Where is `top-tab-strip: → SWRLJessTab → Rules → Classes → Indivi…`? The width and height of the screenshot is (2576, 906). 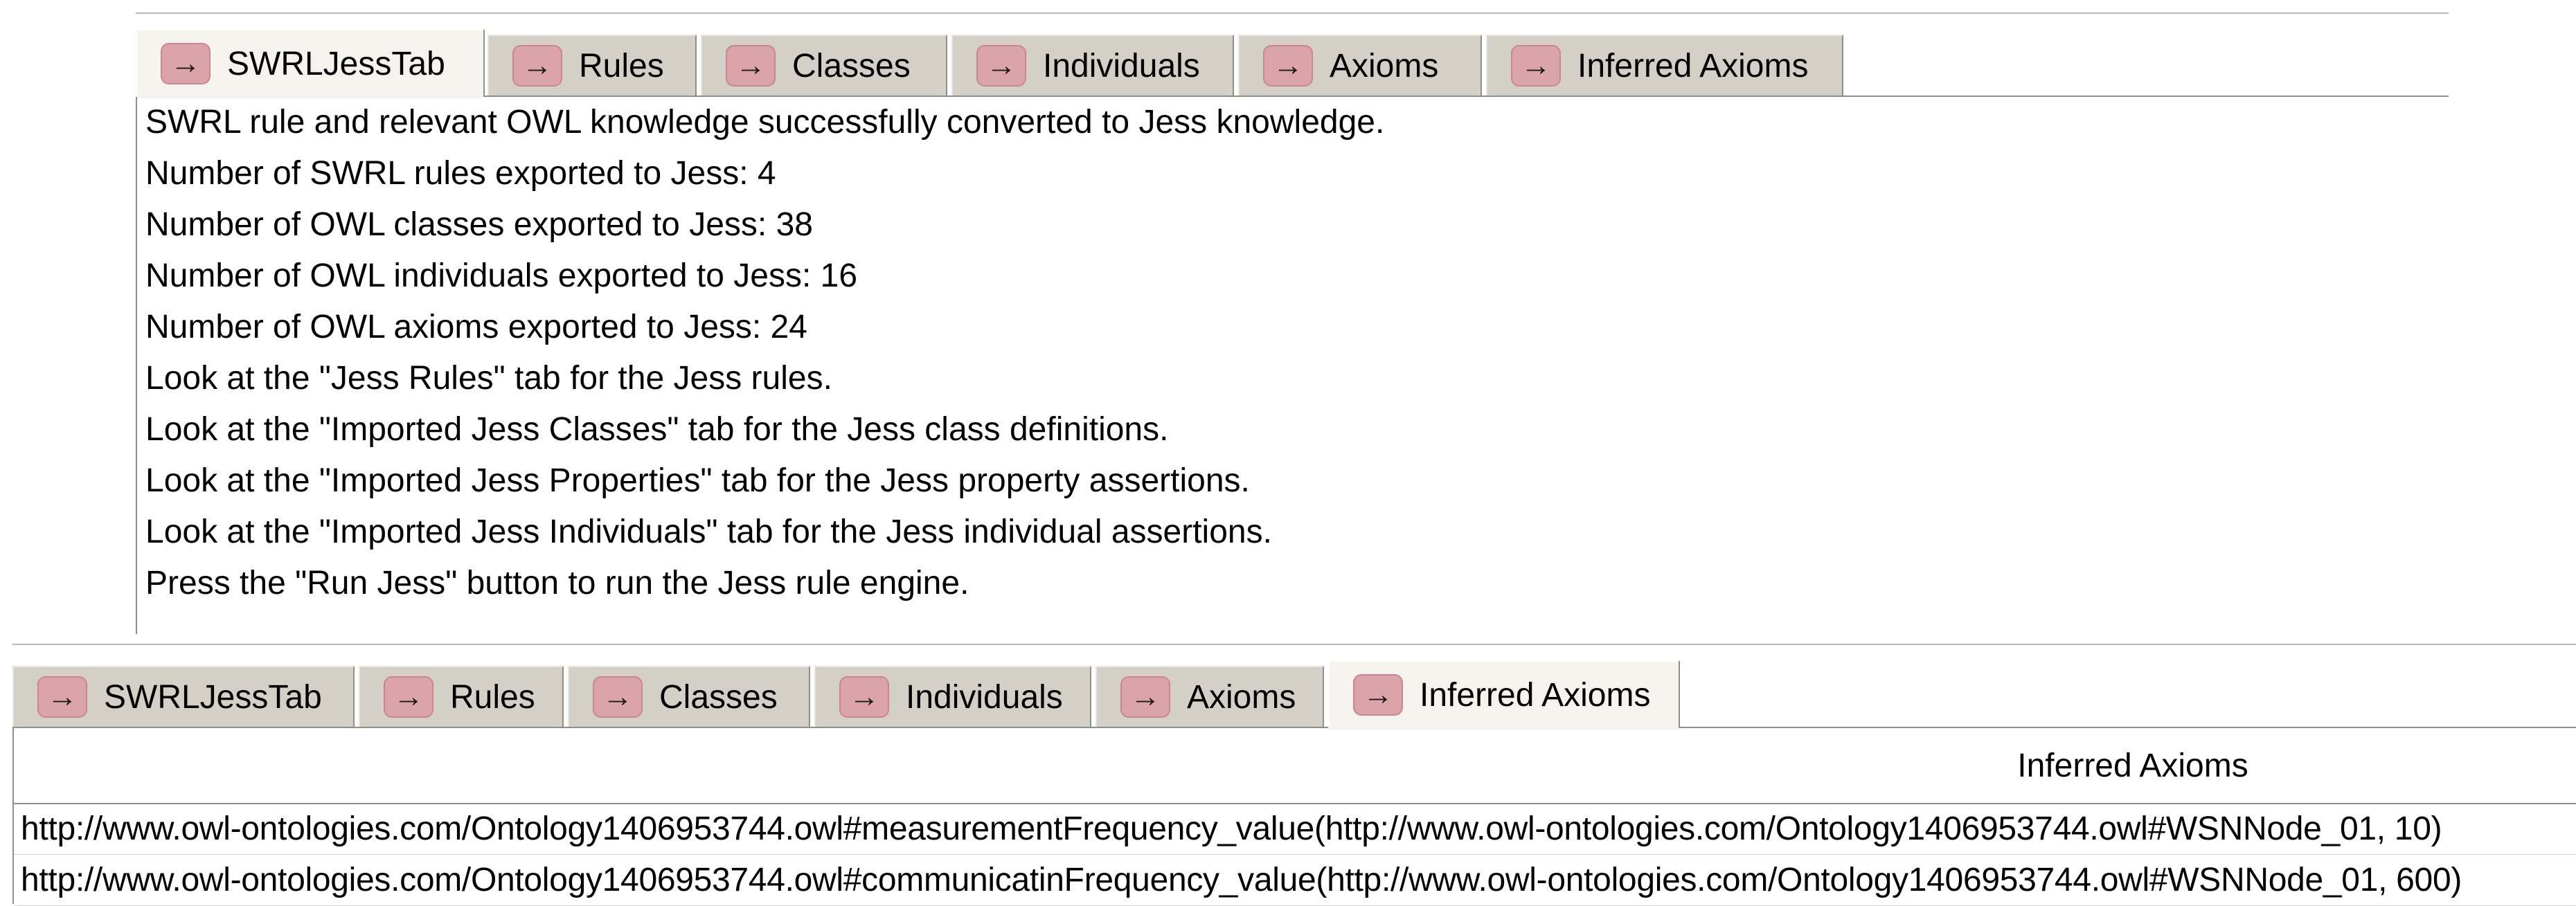 top-tab-strip: → SWRLJessTab → Rules → Classes → Indivi… is located at coordinates (1292, 55).